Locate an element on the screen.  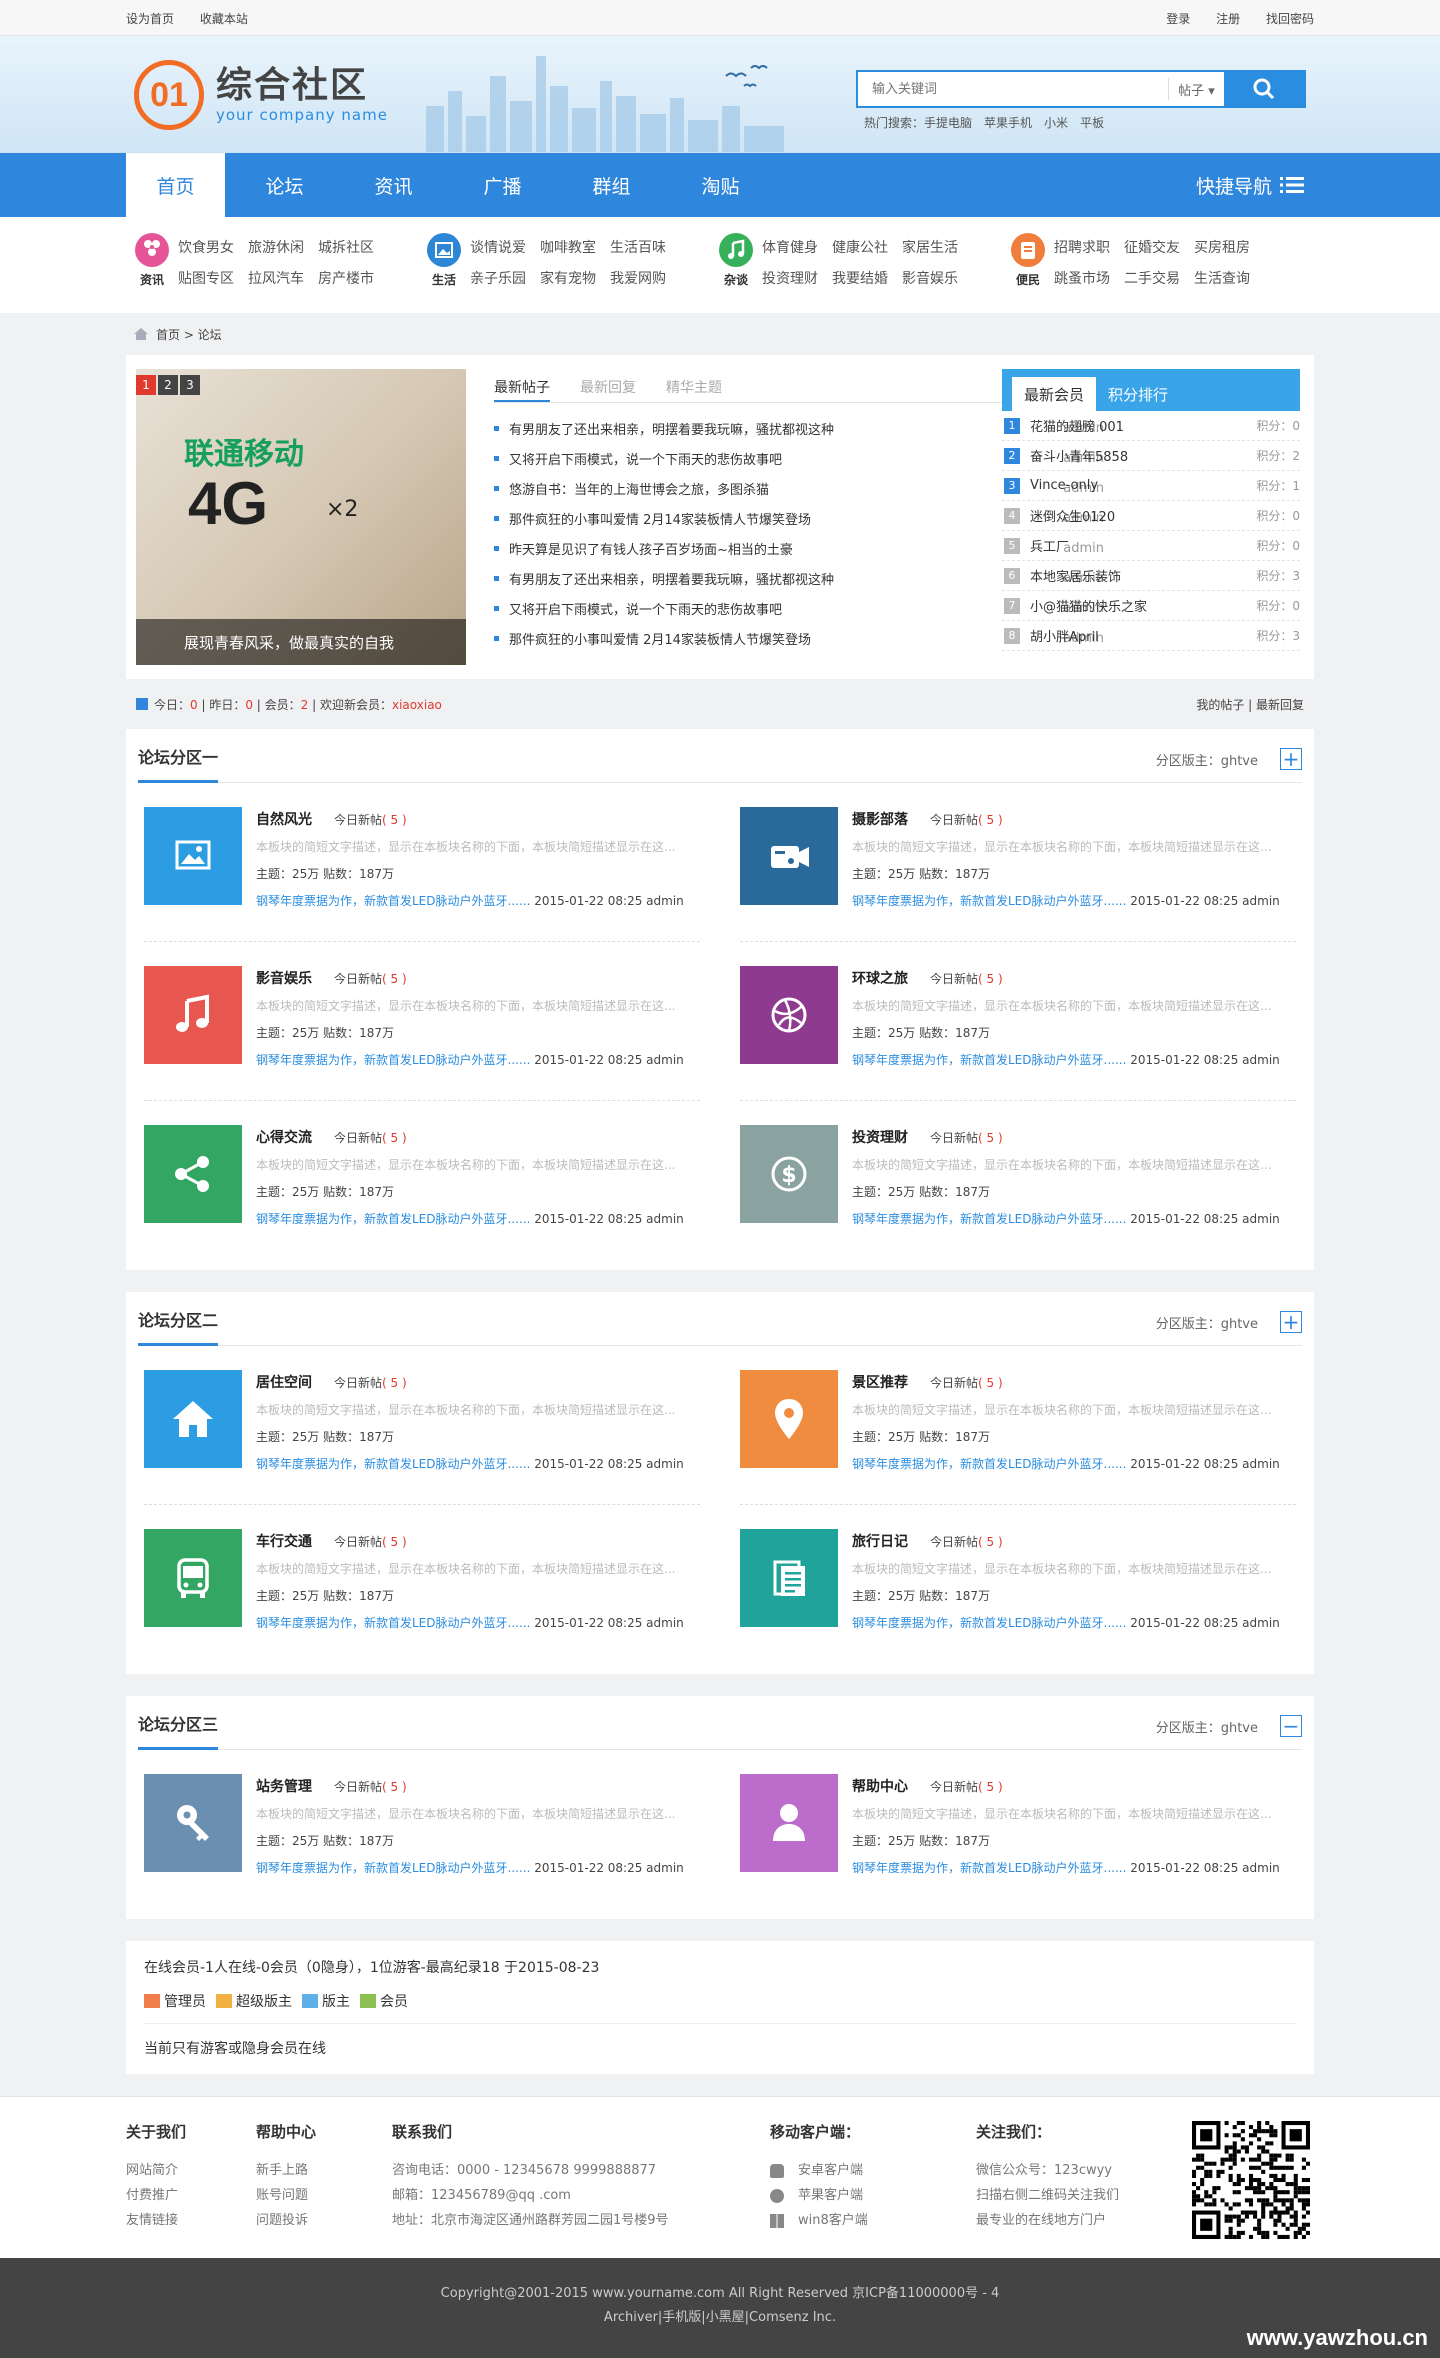
section-title: 论坛分区二 is located at coordinates (178, 1326).